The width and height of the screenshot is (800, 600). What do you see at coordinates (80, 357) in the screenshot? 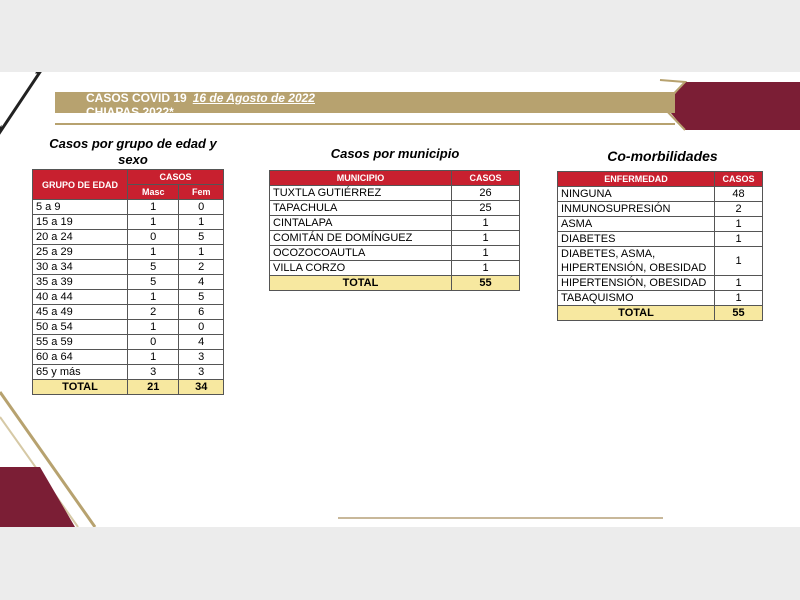
I see `age-cell-group: 60 a 64` at bounding box center [80, 357].